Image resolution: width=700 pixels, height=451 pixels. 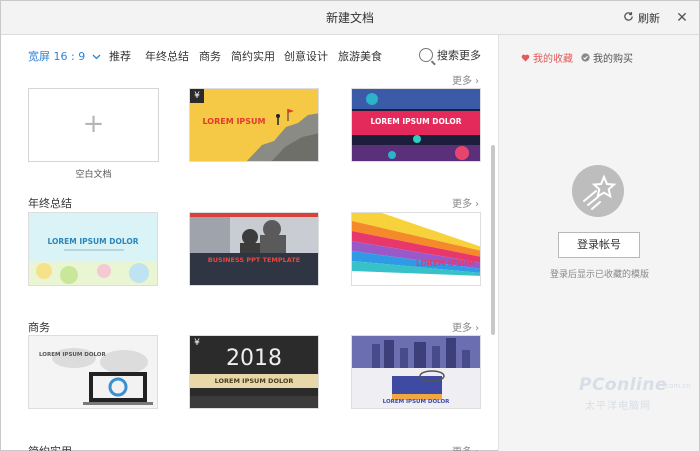 I want to click on window-title: 新建文档, so click(x=349, y=18).